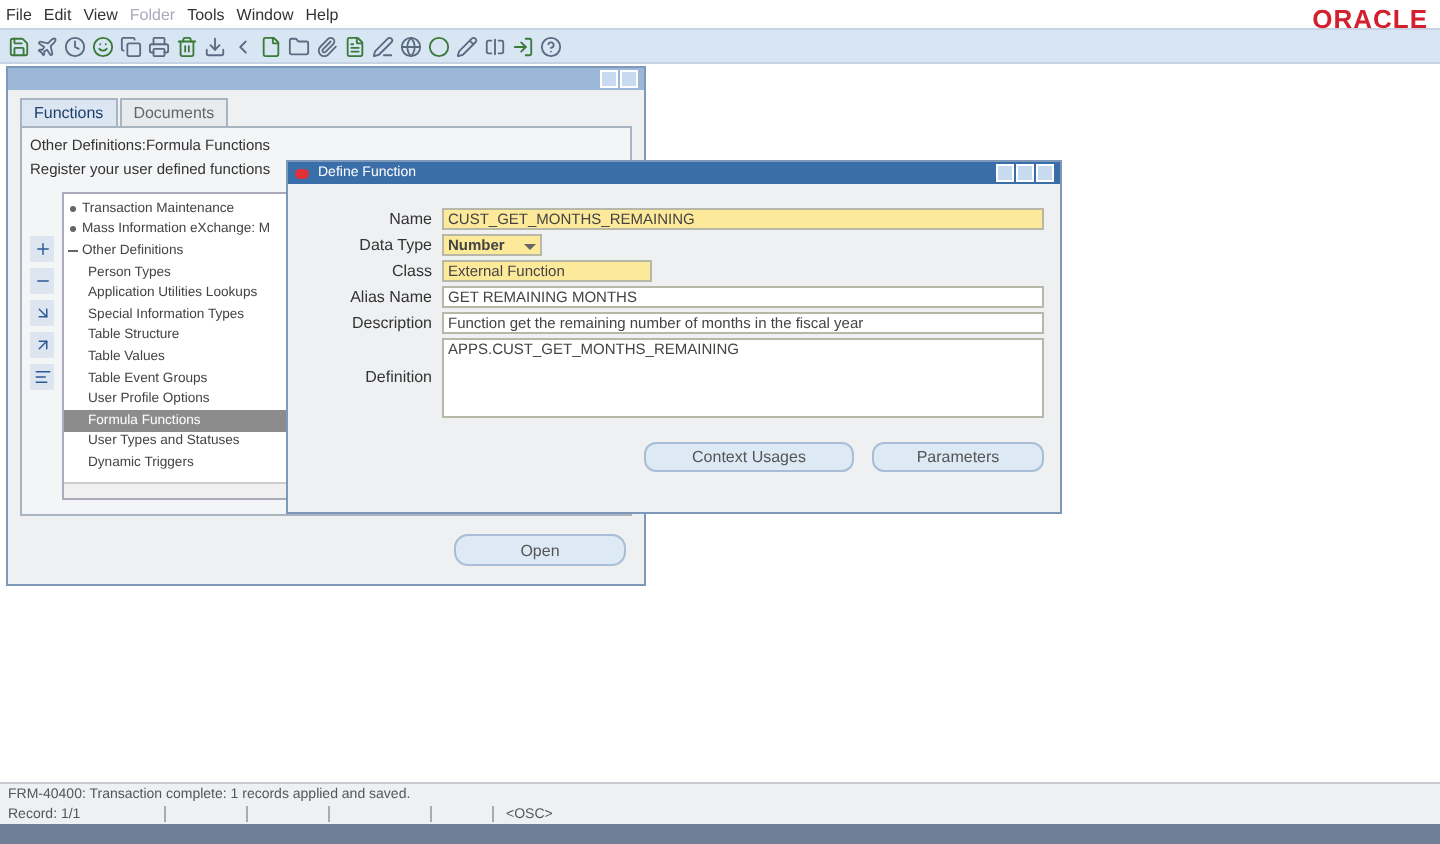 The width and height of the screenshot is (1440, 844). I want to click on field-label: Alias Name, so click(390, 297).